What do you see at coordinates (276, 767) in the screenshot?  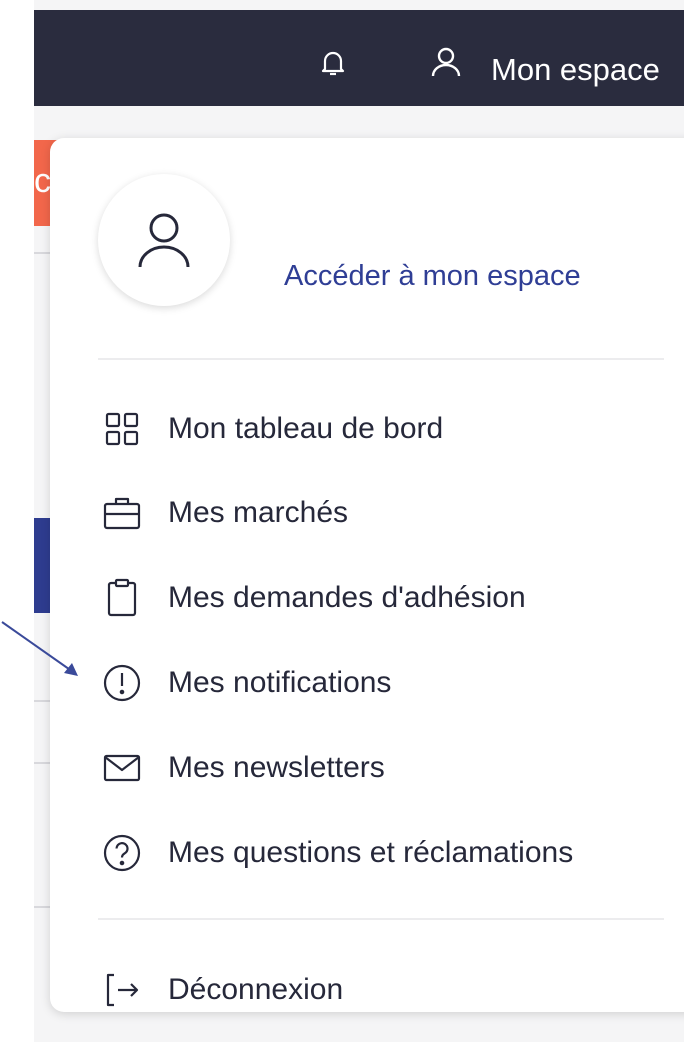 I see `menu-item-label: Mes newsletters` at bounding box center [276, 767].